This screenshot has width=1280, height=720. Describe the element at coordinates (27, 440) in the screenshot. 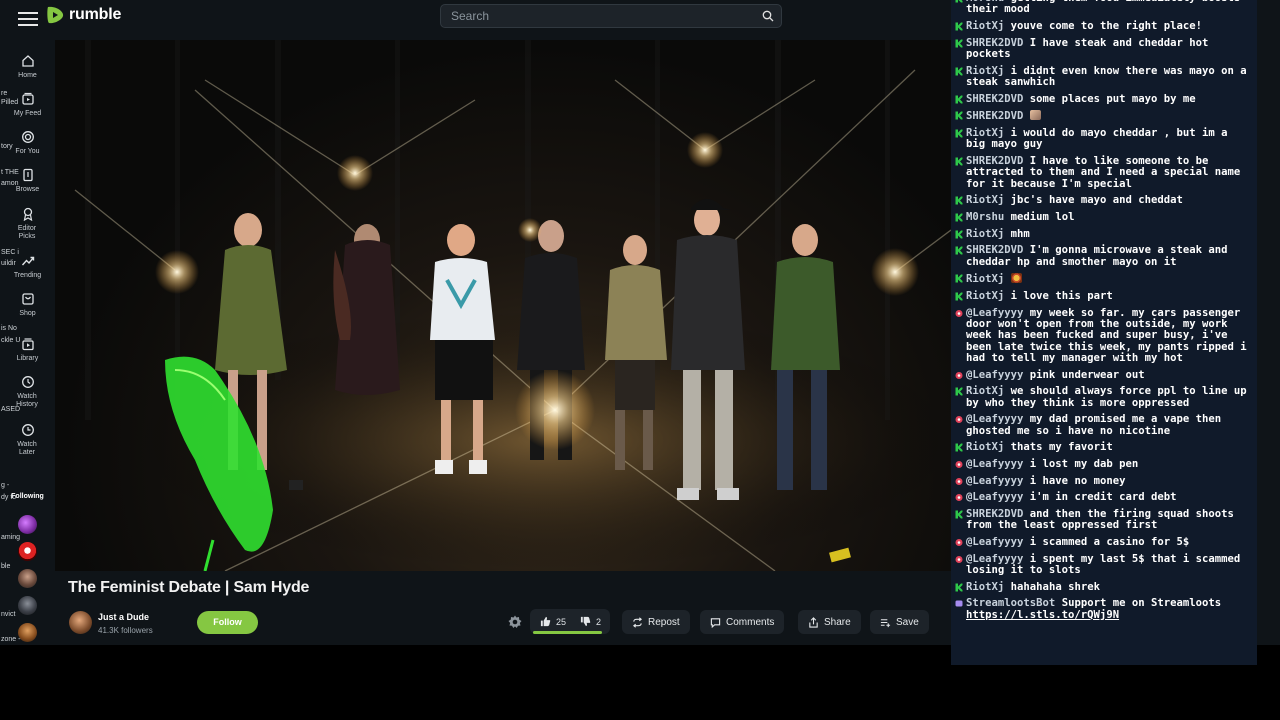

I see `sidebar-item-watch-later: Watch Later` at that location.